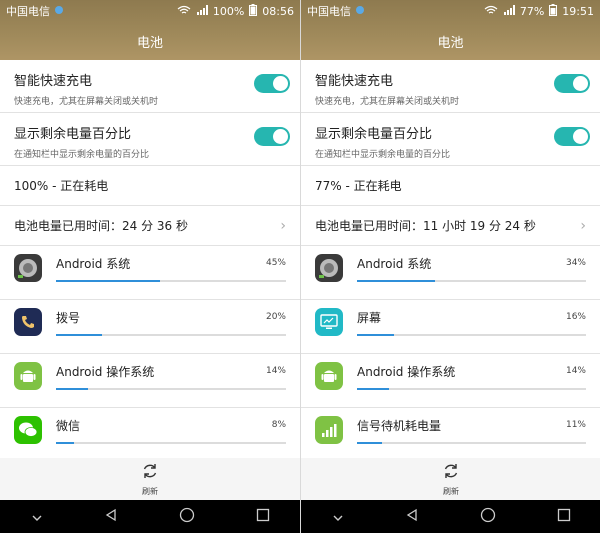  Describe the element at coordinates (278, 11) in the screenshot. I see `clock: 08:56` at that location.